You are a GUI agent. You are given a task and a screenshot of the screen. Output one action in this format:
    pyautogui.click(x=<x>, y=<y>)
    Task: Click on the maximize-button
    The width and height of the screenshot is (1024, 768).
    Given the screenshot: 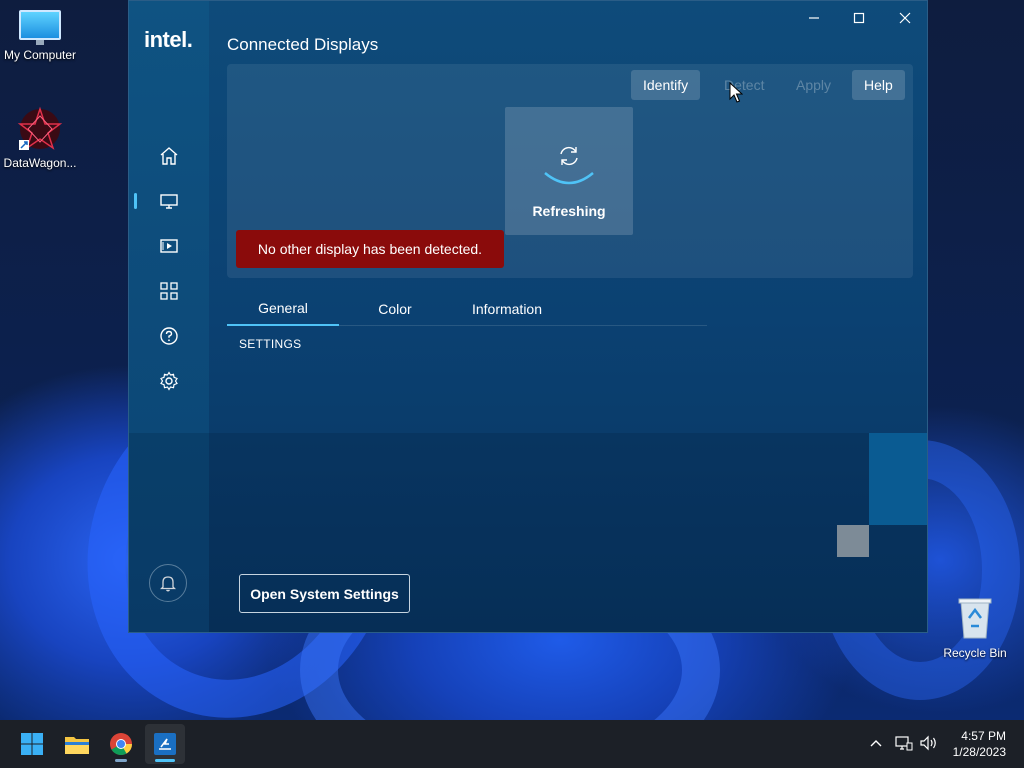 What is the action you would take?
    pyautogui.click(x=859, y=18)
    